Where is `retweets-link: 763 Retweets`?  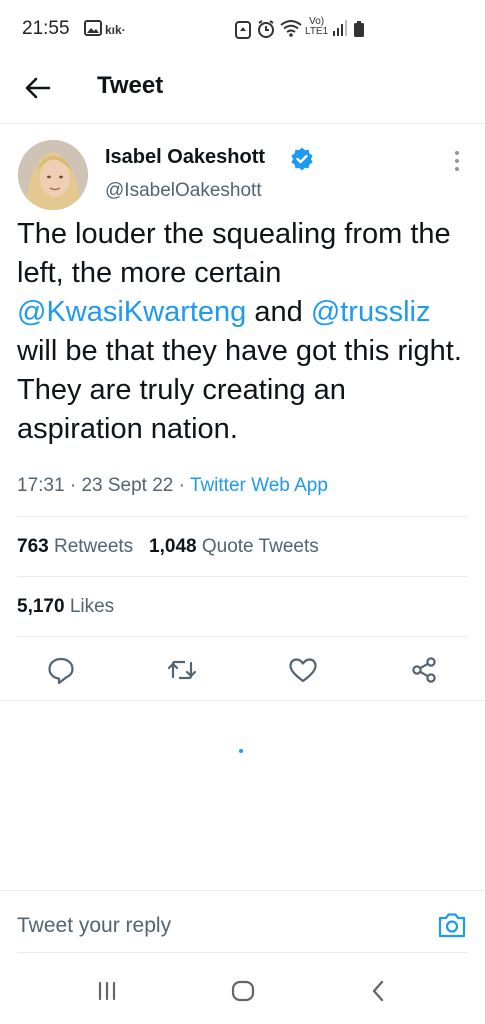
retweets-link: 763 Retweets is located at coordinates (75, 546).